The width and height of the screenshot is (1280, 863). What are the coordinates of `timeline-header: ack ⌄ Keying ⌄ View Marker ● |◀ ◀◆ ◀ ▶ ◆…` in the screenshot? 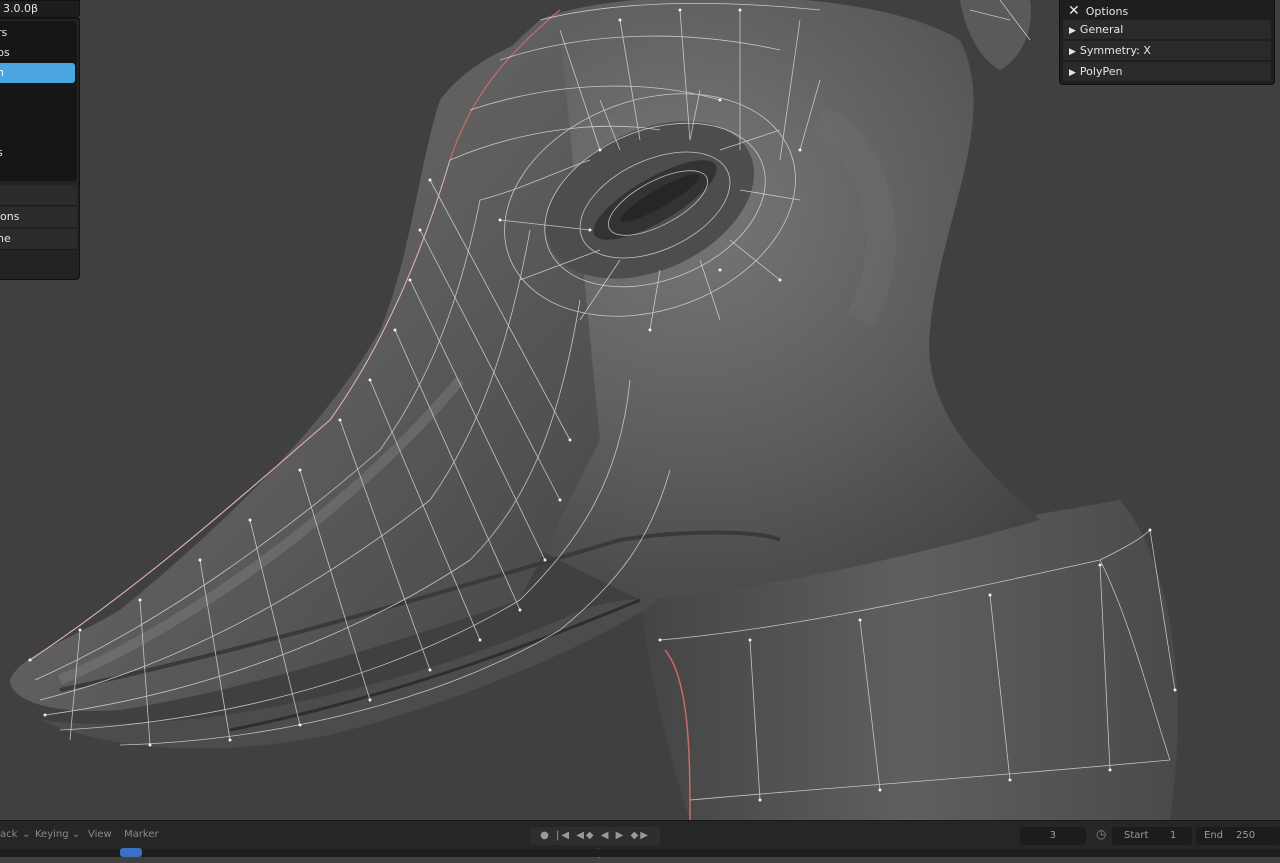 It's located at (640, 842).